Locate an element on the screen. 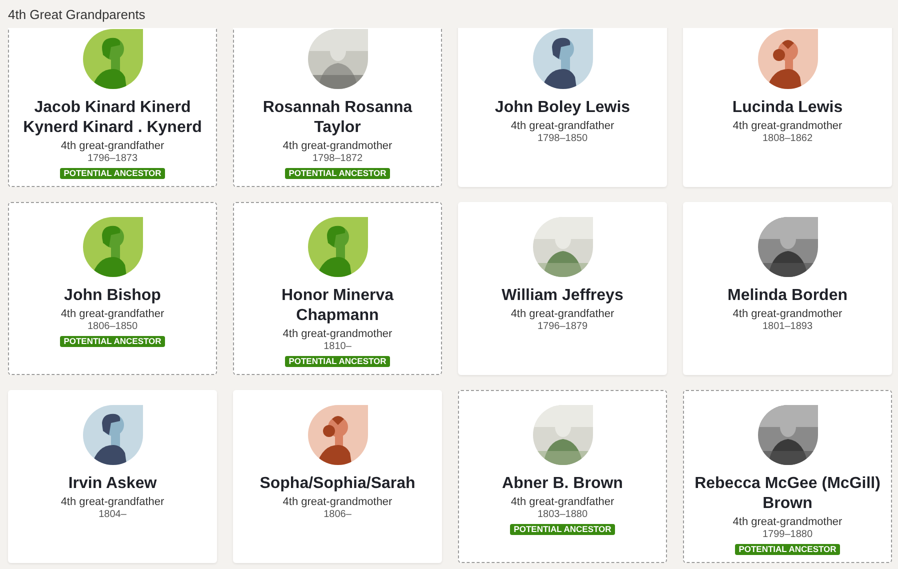  person-name: John Boley Lewis is located at coordinates (562, 108).